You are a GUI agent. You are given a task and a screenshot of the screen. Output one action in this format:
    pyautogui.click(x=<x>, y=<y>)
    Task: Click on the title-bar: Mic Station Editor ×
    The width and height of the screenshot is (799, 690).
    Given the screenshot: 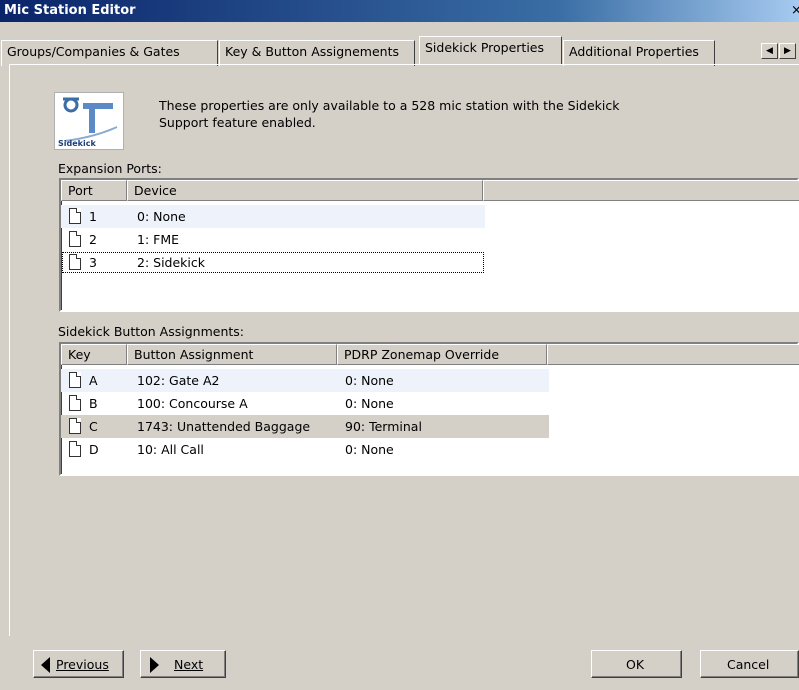 What is the action you would take?
    pyautogui.click(x=399, y=11)
    